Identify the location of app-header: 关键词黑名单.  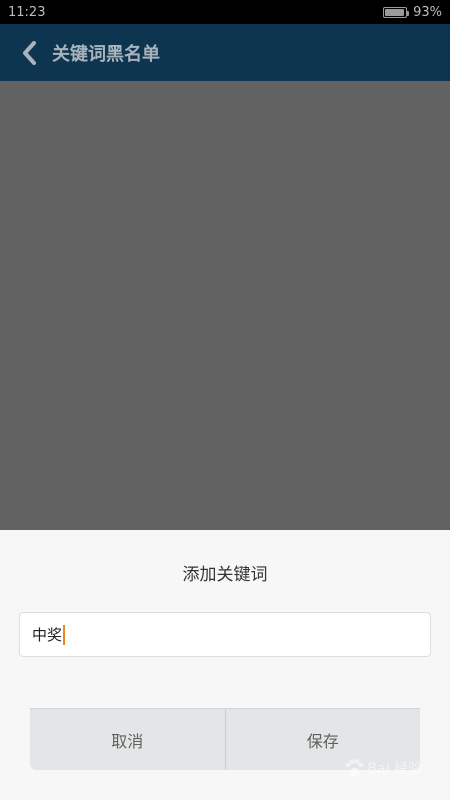
(225, 52).